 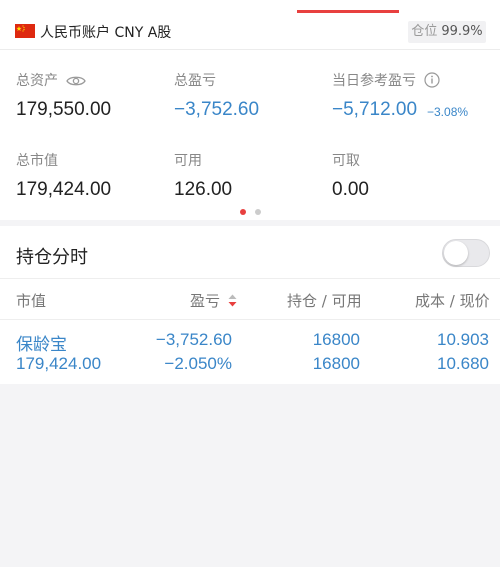 I want to click on available-label: 可用, so click(x=188, y=161).